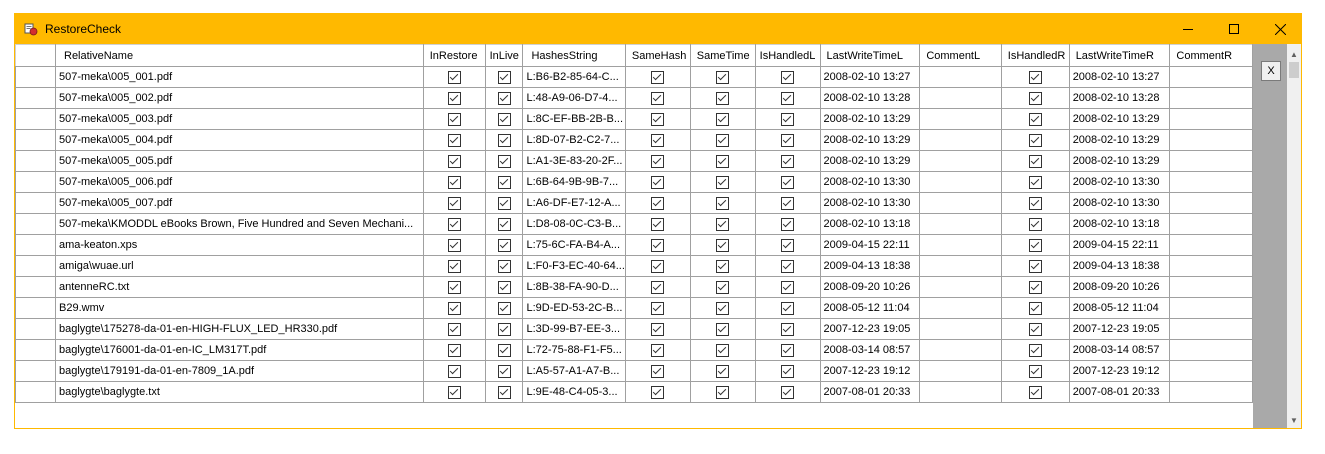  What do you see at coordinates (658, 29) in the screenshot?
I see `title-bar: RestoreCheck` at bounding box center [658, 29].